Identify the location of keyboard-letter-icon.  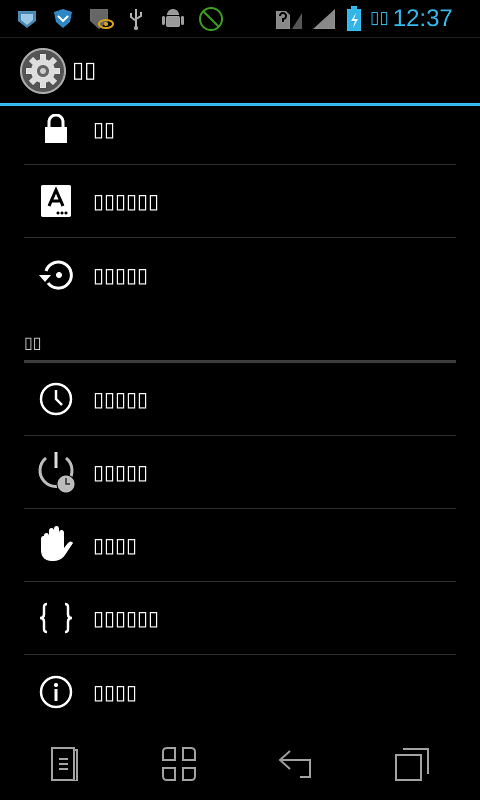
(56, 201).